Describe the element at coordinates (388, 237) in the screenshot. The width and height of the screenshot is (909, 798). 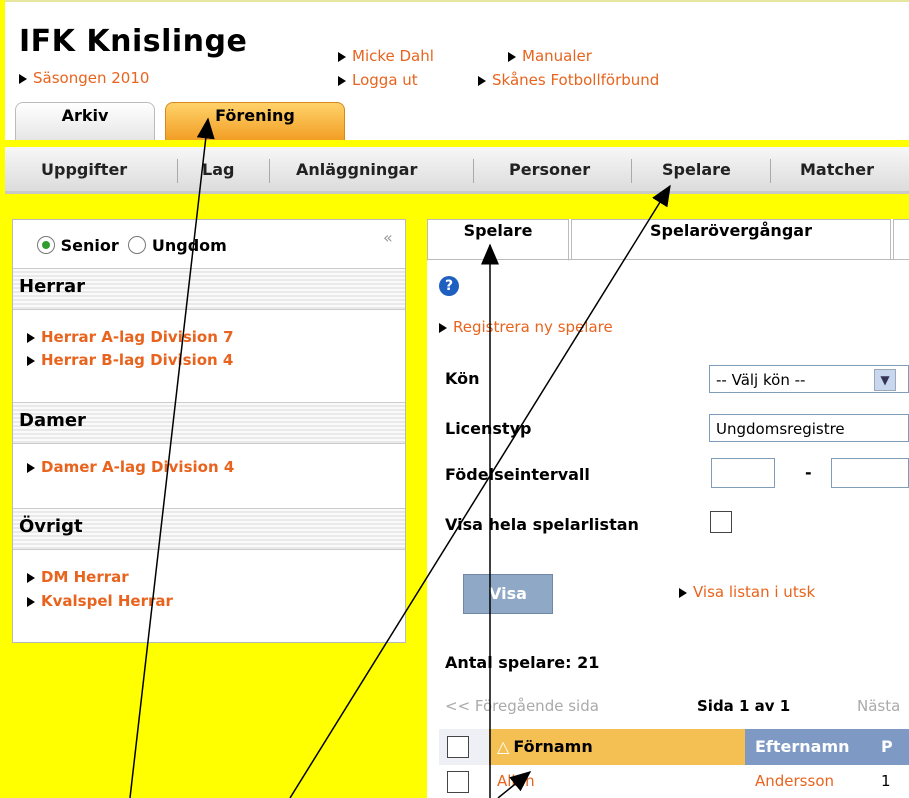
I see `collapse-icon: «` at that location.